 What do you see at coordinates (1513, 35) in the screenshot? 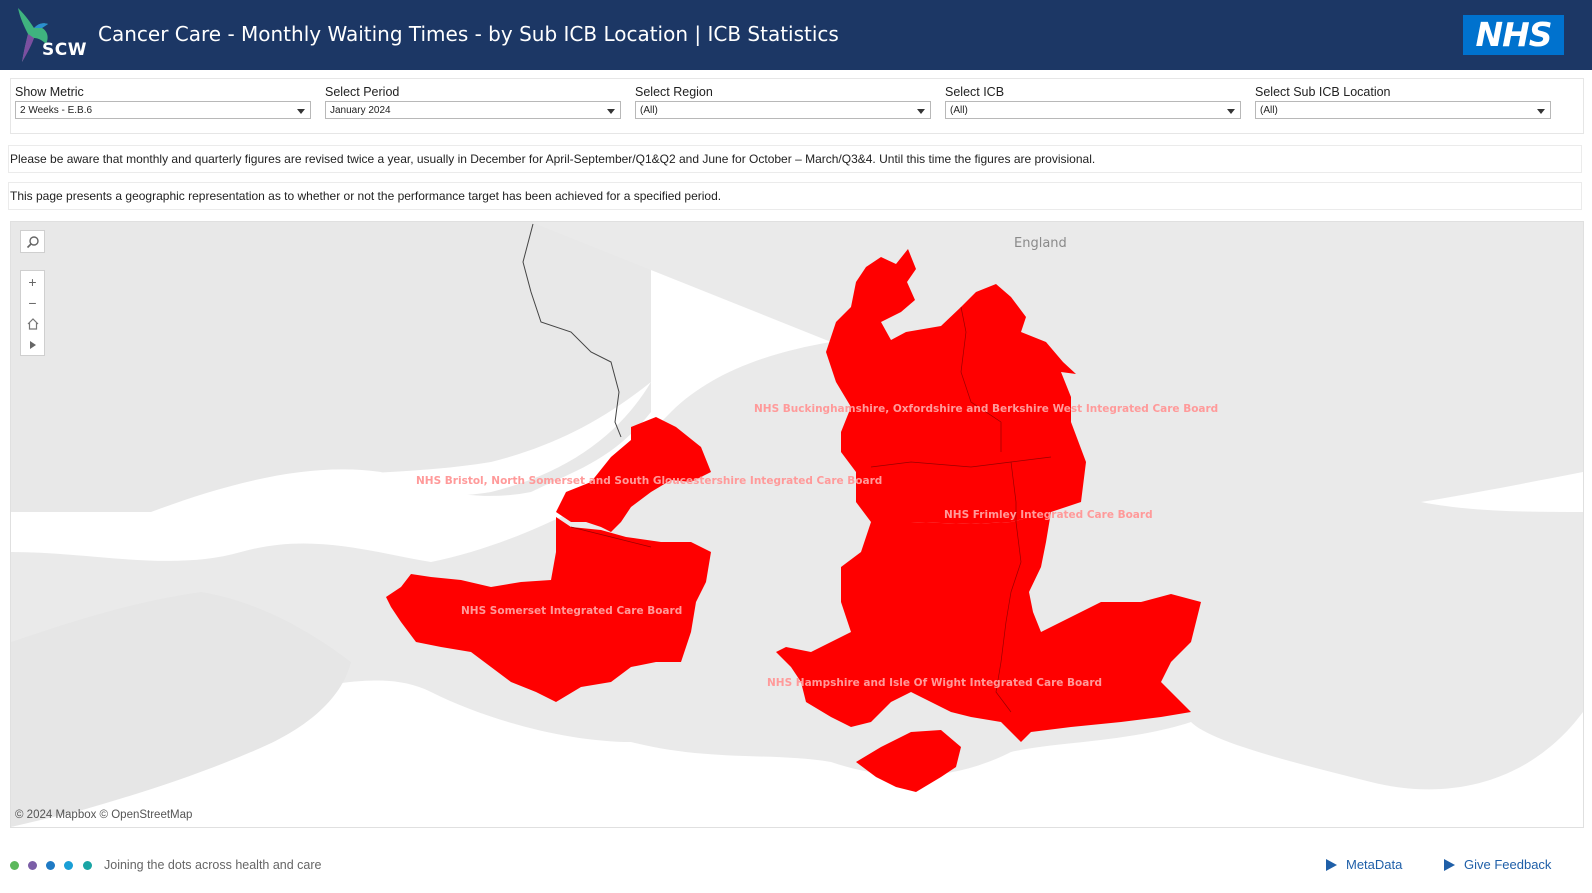
I see `nhs-logo: NHS` at bounding box center [1513, 35].